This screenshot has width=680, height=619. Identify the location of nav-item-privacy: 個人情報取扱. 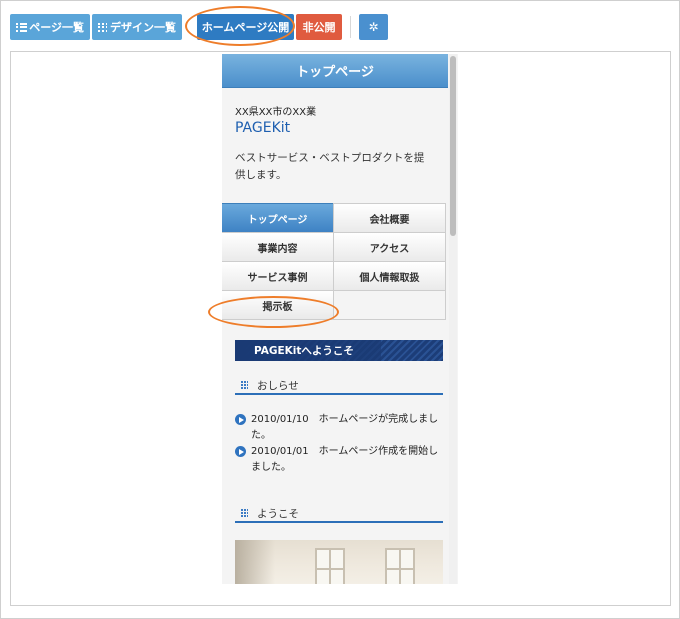
(389, 276).